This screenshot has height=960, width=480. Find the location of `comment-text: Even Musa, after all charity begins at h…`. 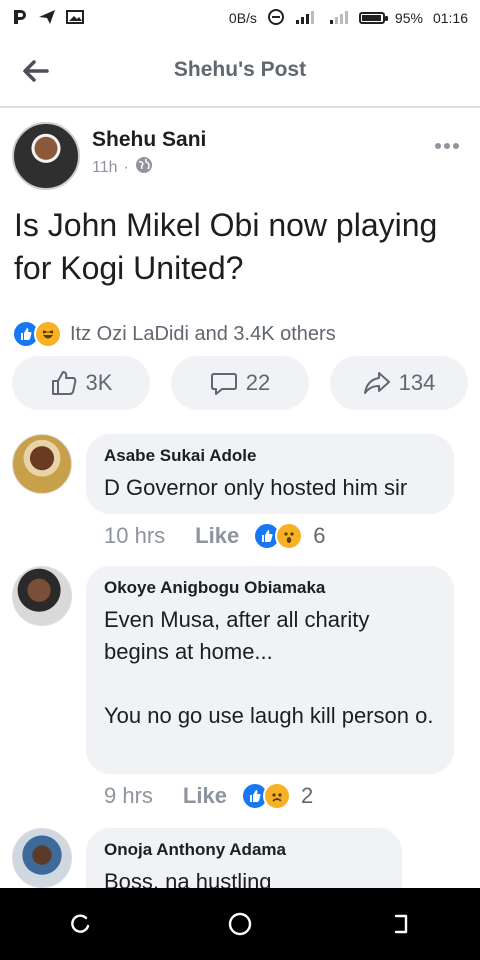

comment-text: Even Musa, after all charity begins at h… is located at coordinates (269, 667).